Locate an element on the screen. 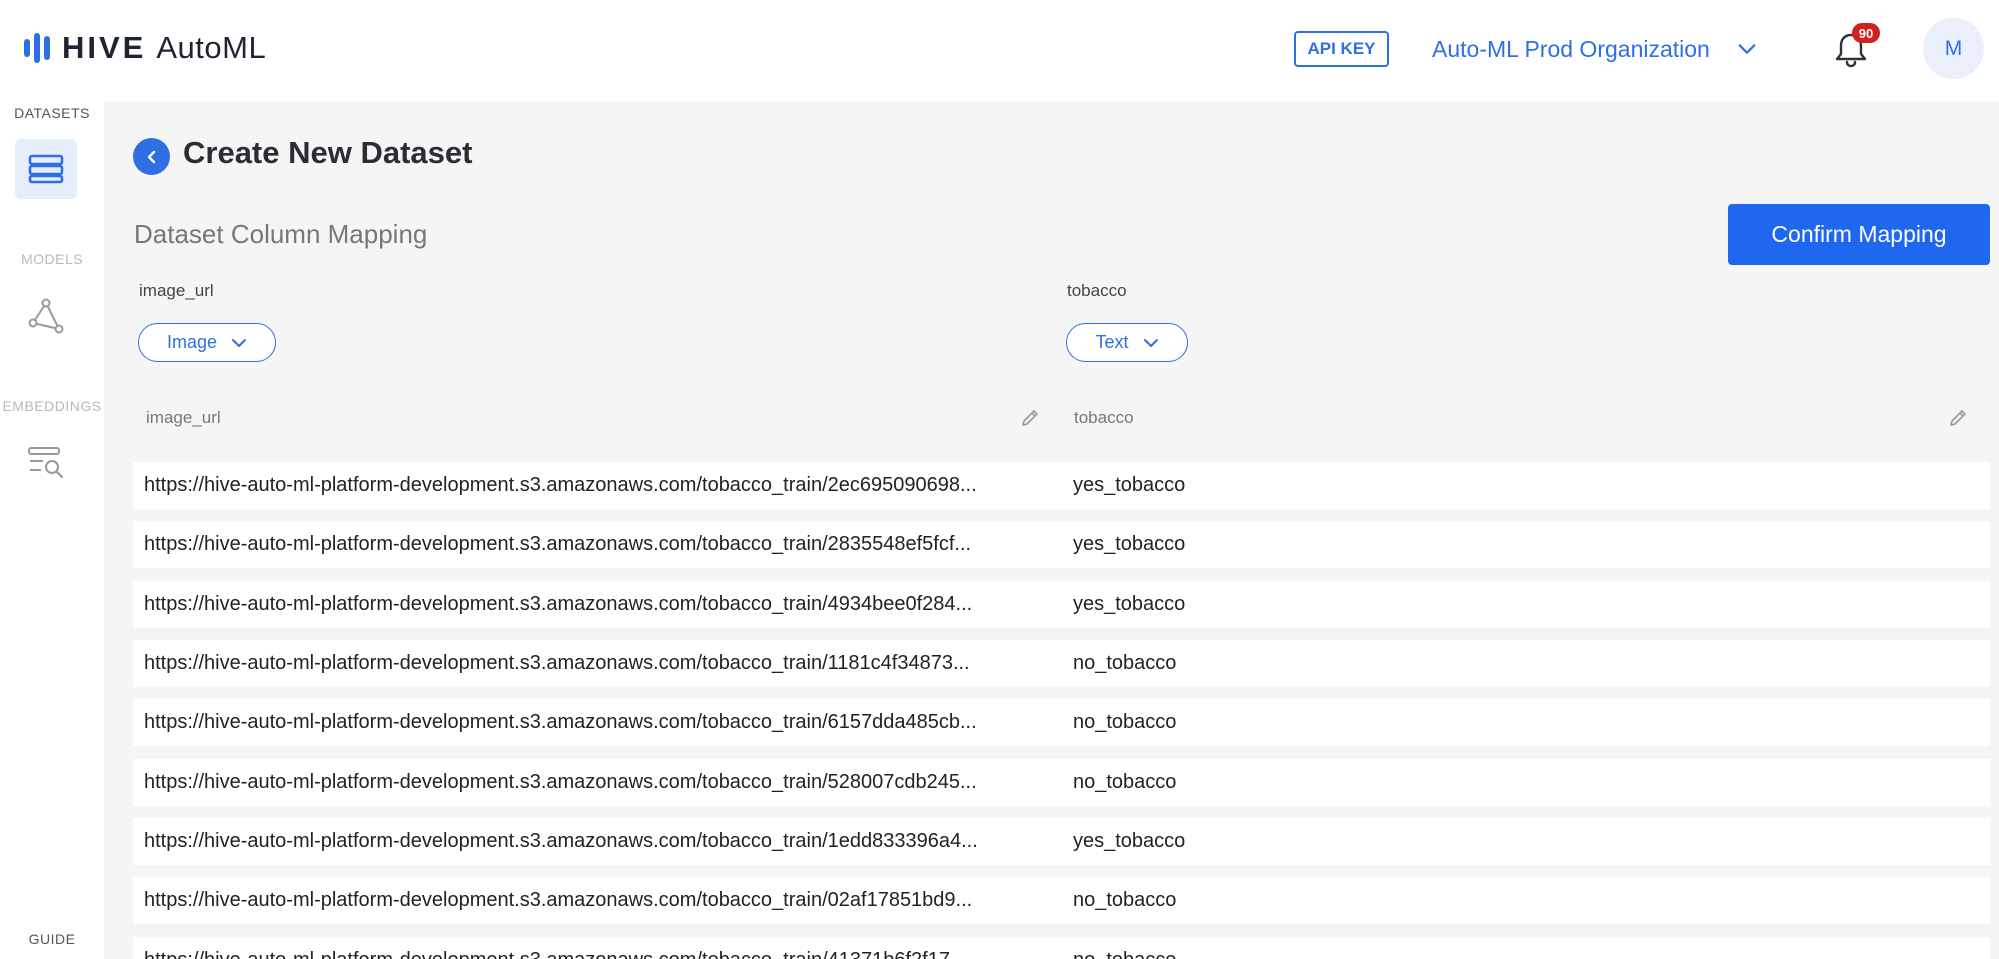  user-avatar: M is located at coordinates (1953, 48).